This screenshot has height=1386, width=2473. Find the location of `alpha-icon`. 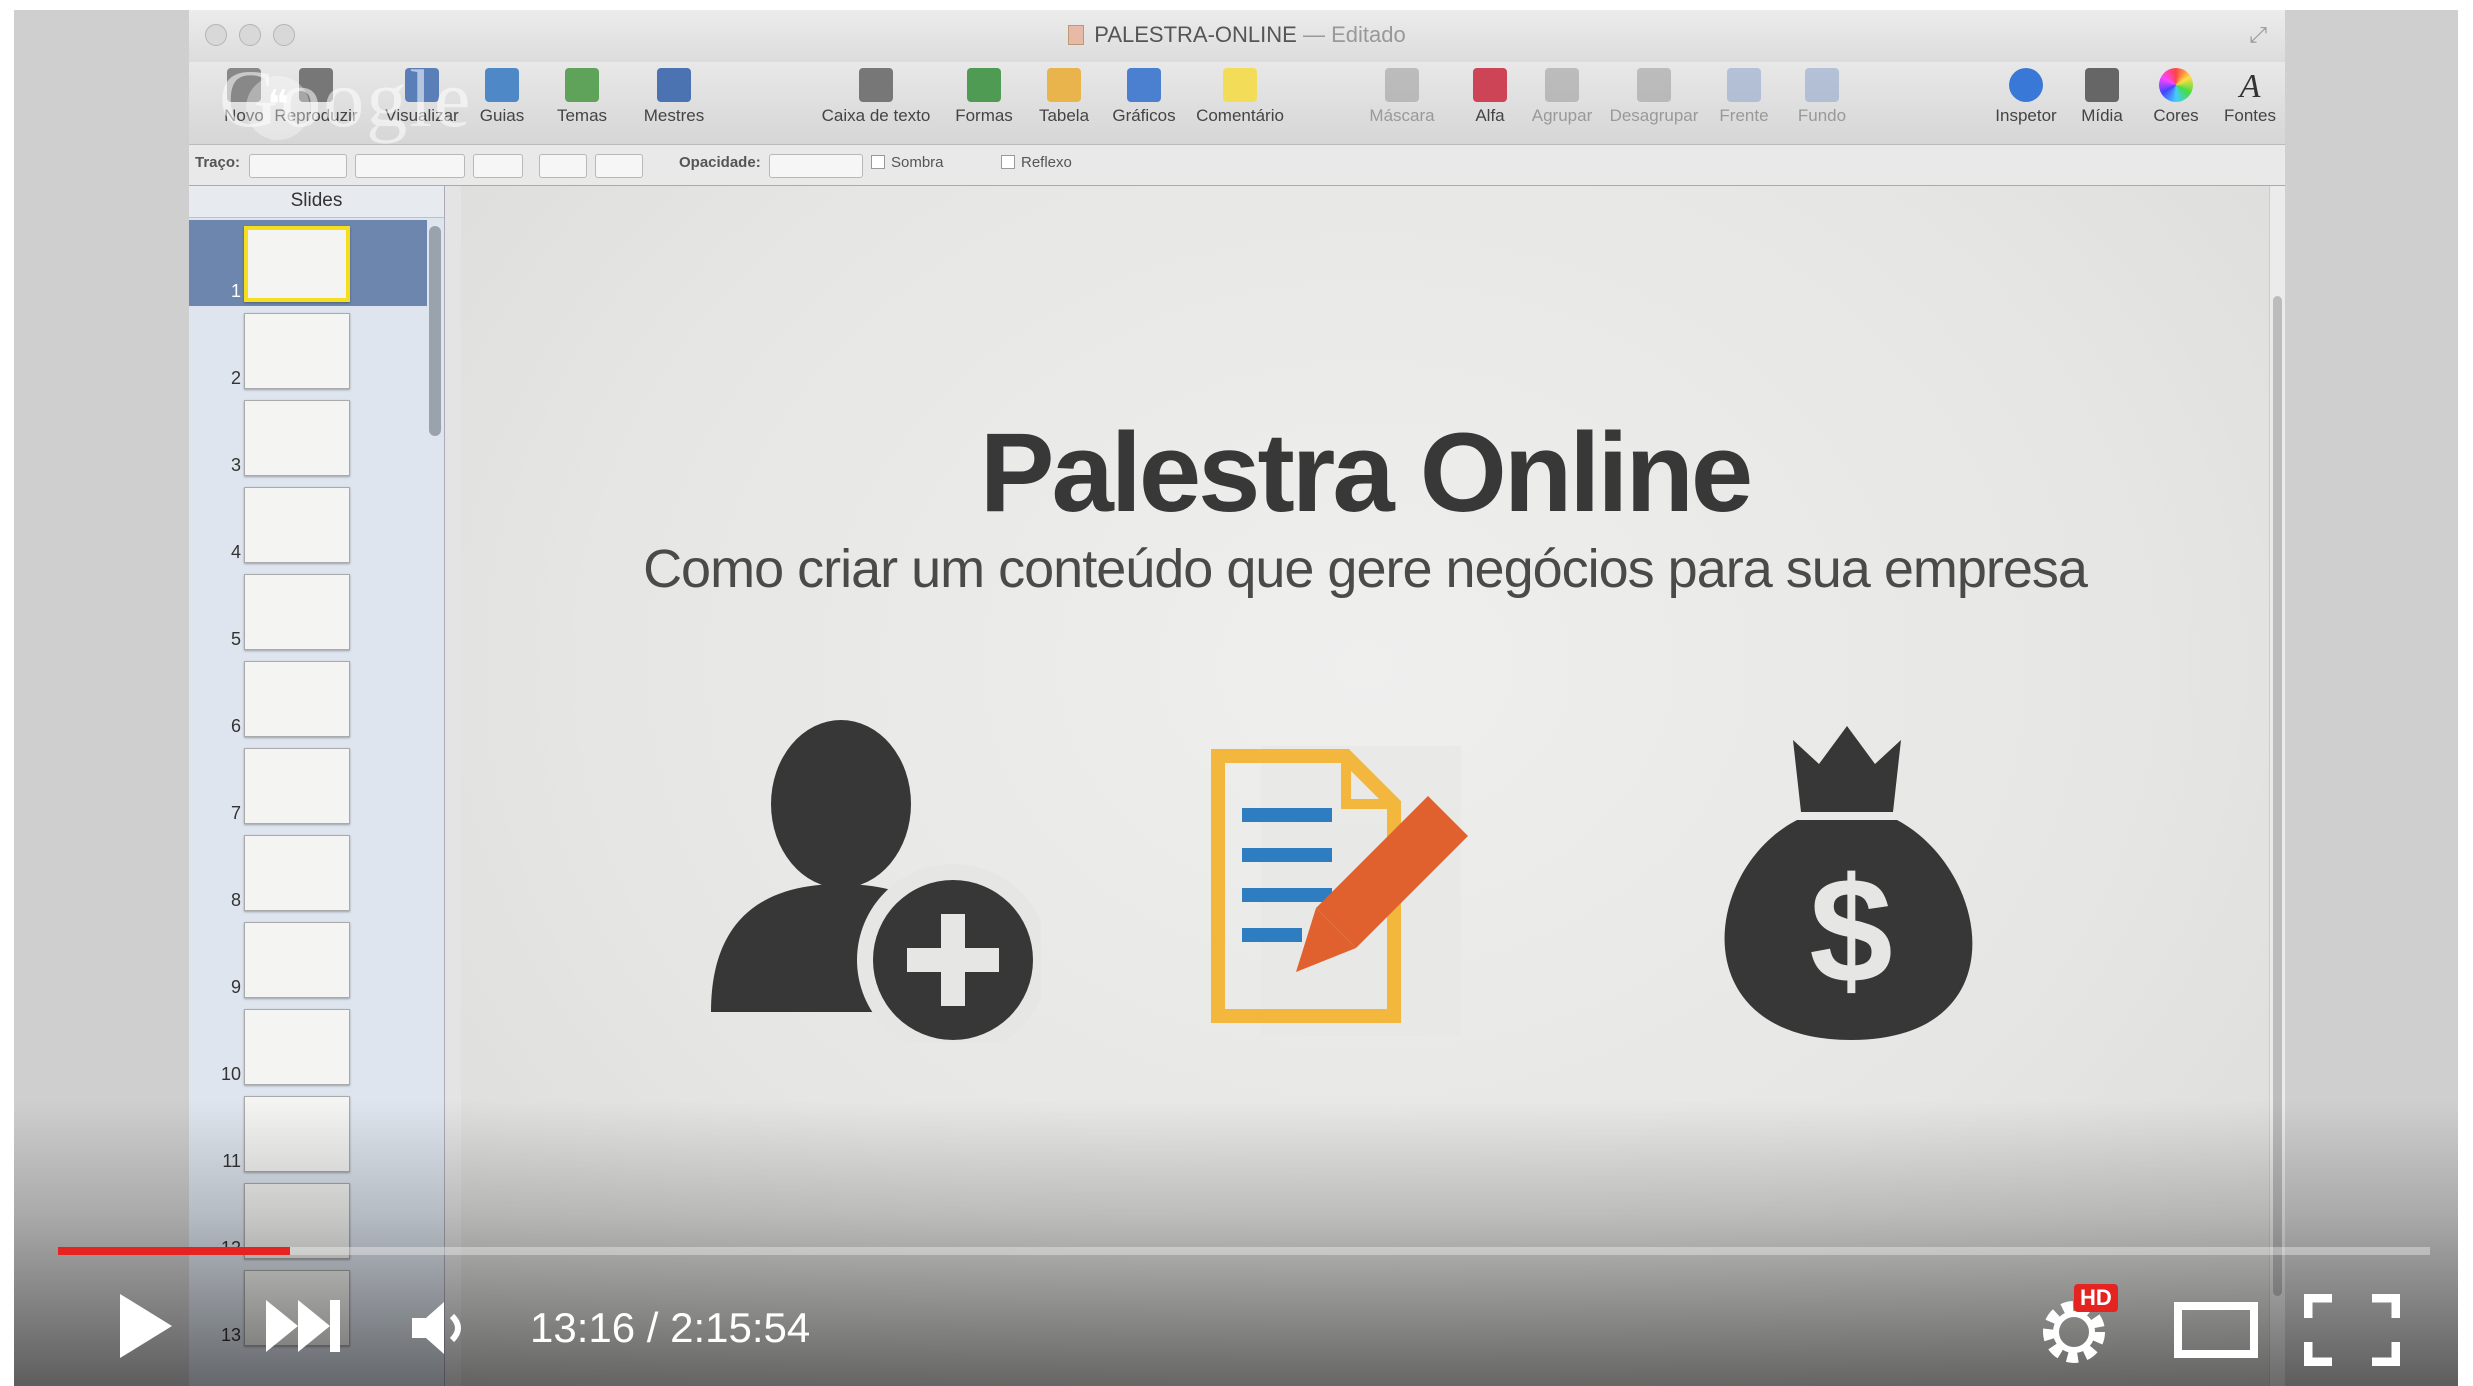

alpha-icon is located at coordinates (1490, 85).